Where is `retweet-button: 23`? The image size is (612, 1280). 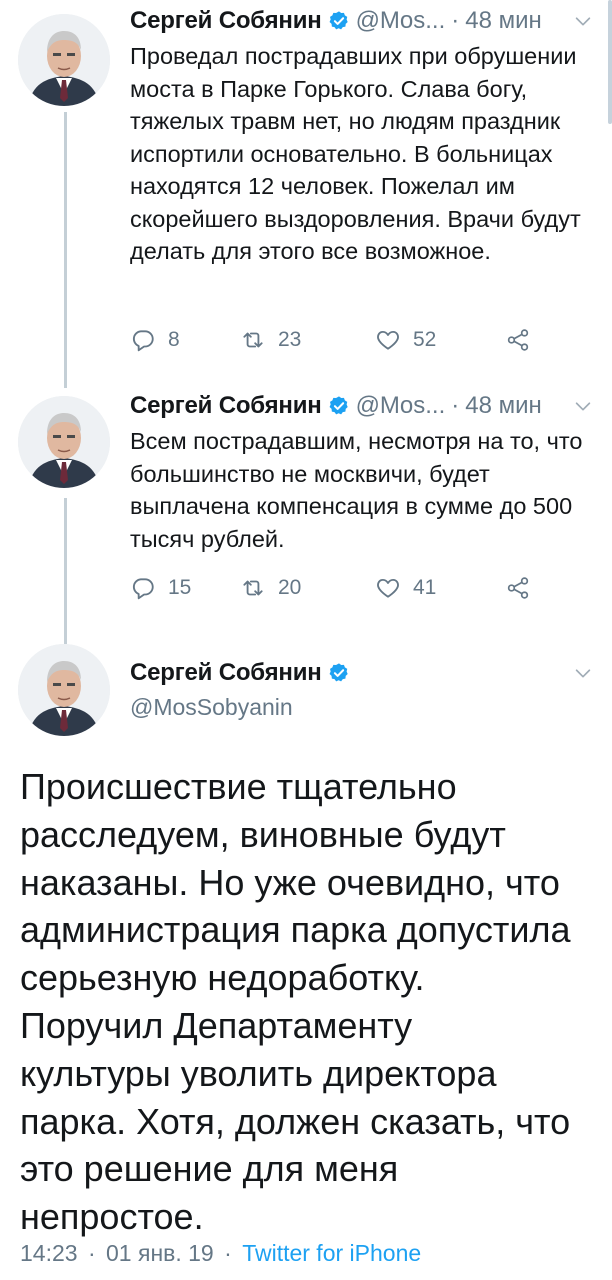 retweet-button: 23 is located at coordinates (307, 340).